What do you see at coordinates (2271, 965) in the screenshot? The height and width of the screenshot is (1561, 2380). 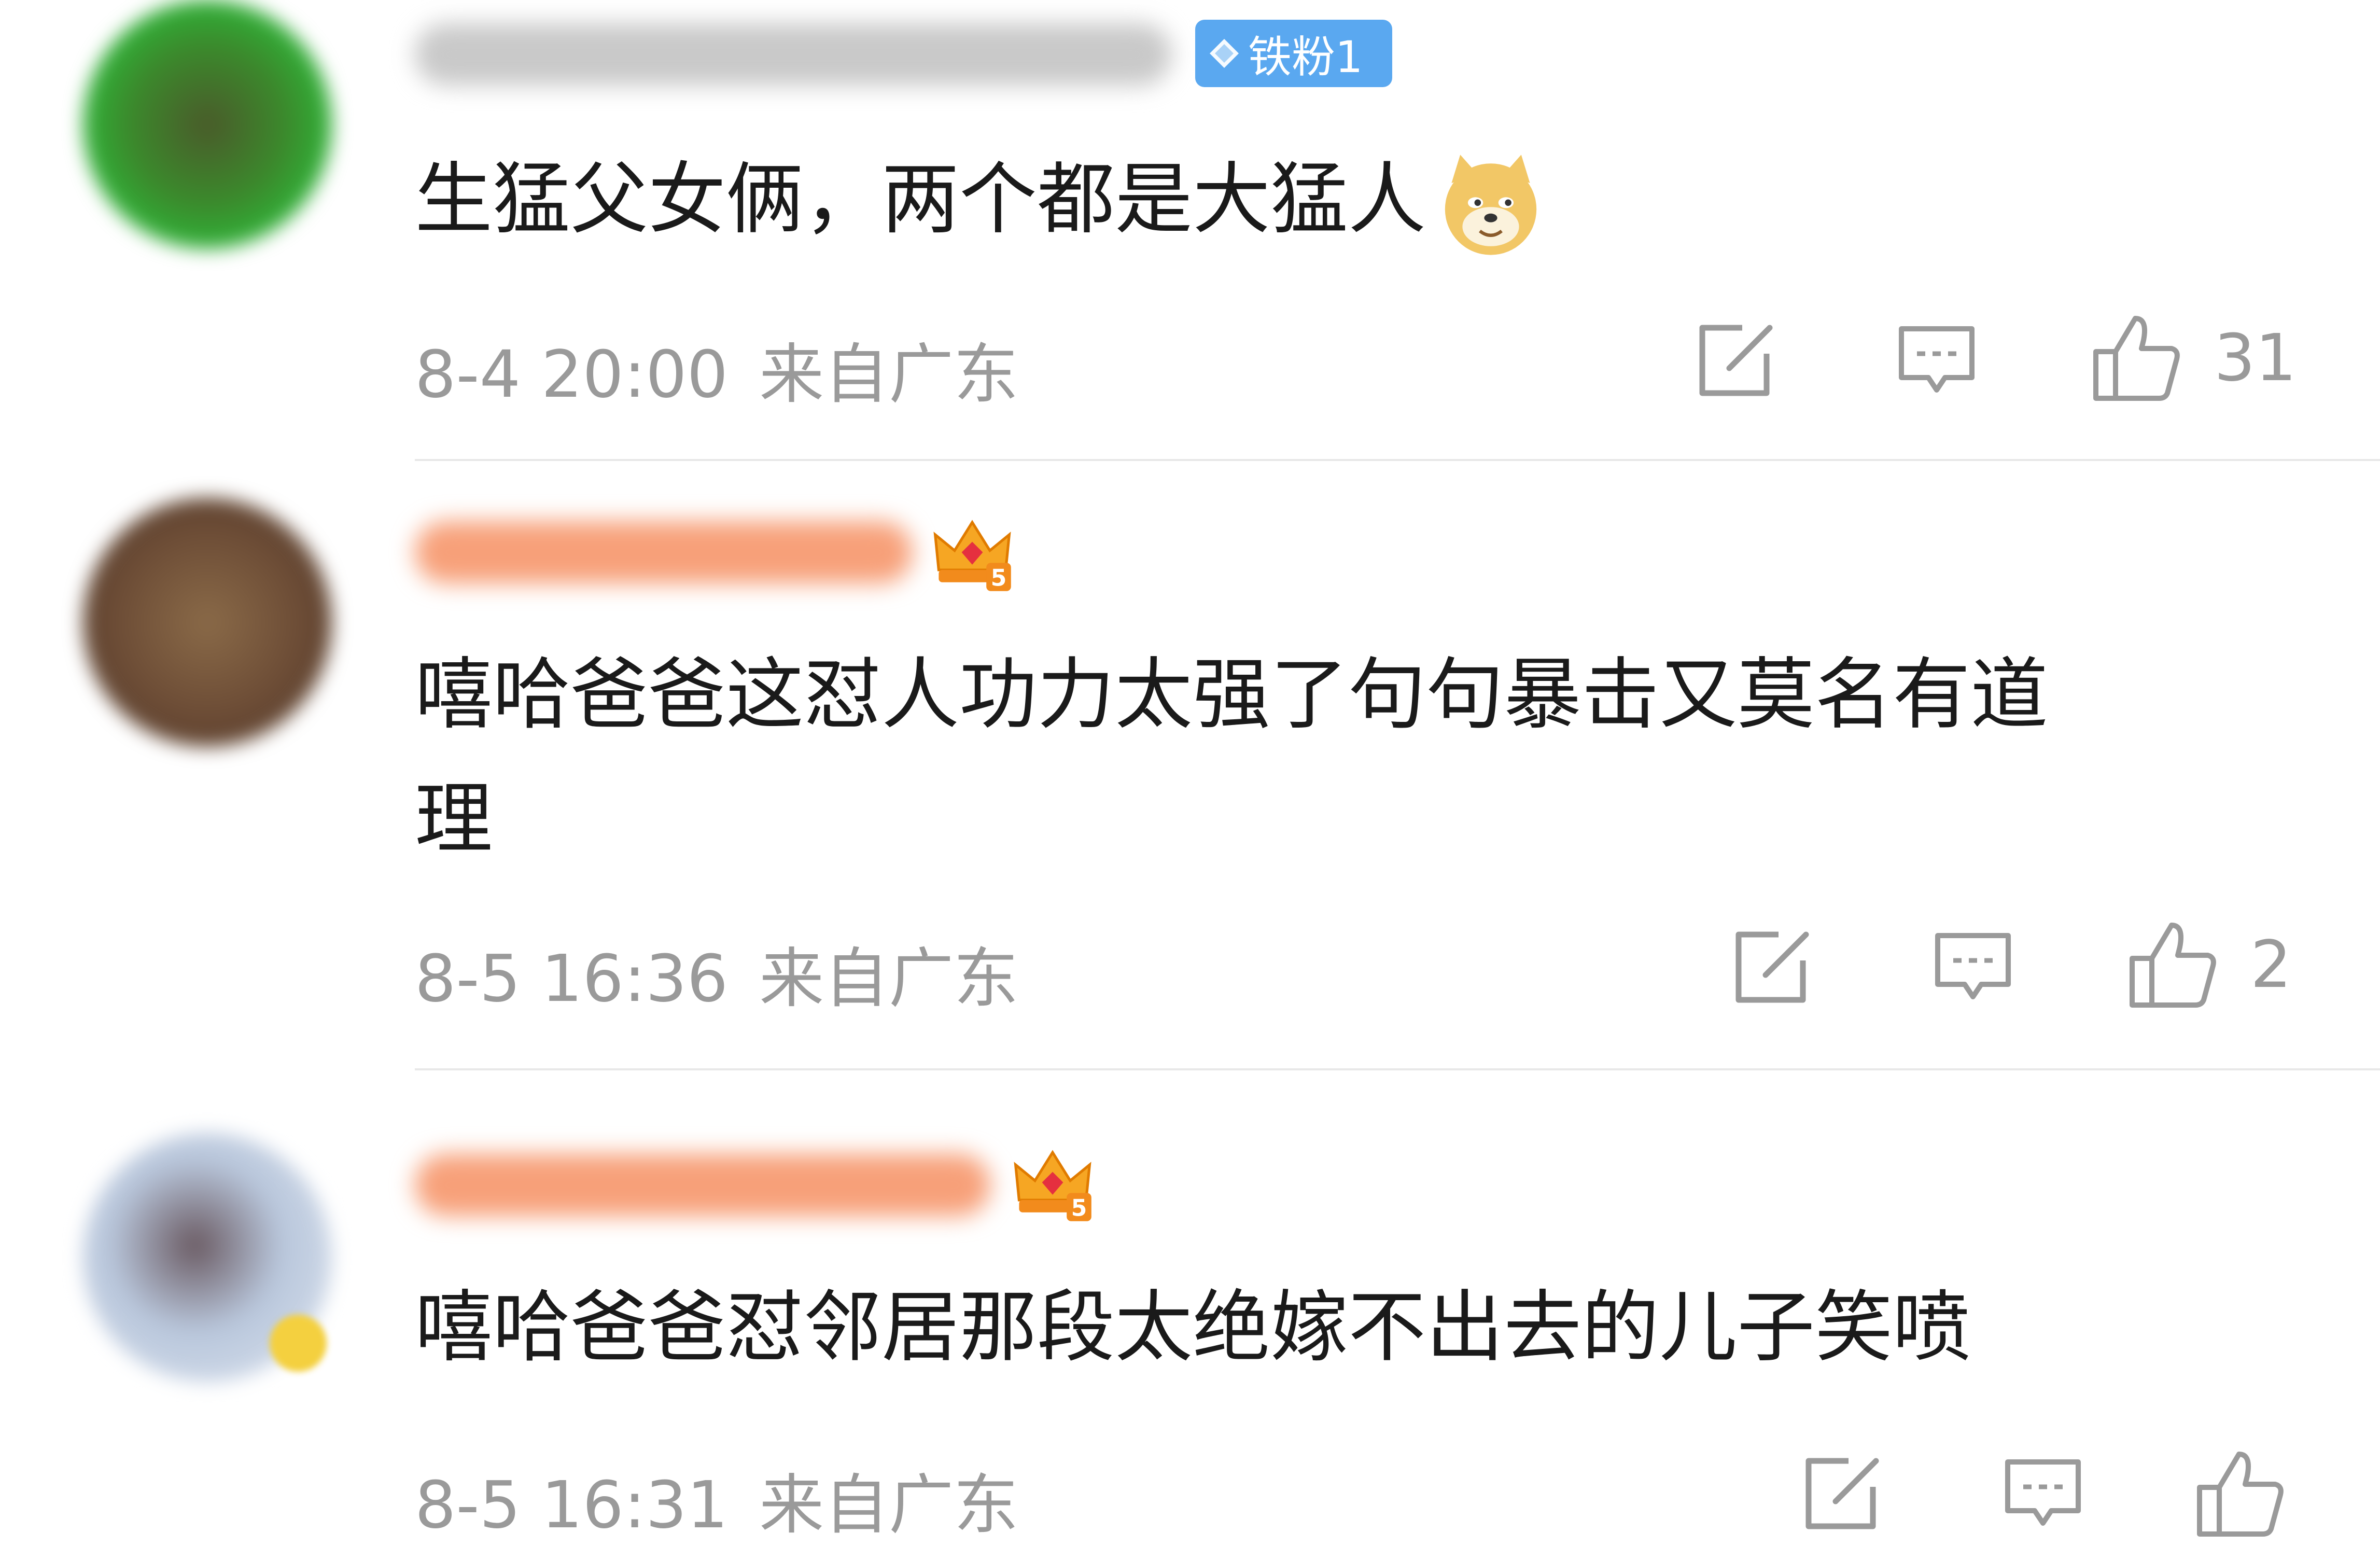 I see `like-count: 2` at bounding box center [2271, 965].